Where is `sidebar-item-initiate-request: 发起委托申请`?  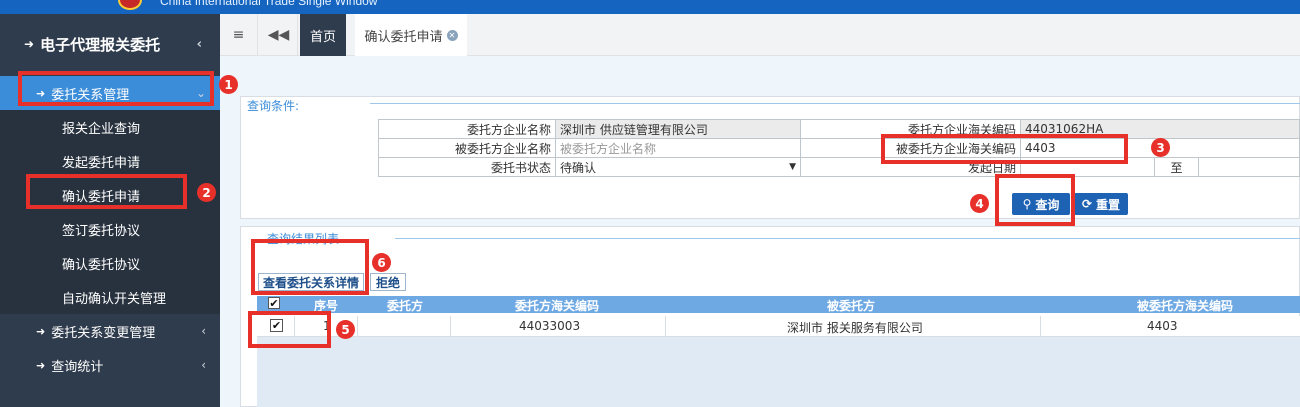 sidebar-item-initiate-request: 发起委托申请 is located at coordinates (110, 161).